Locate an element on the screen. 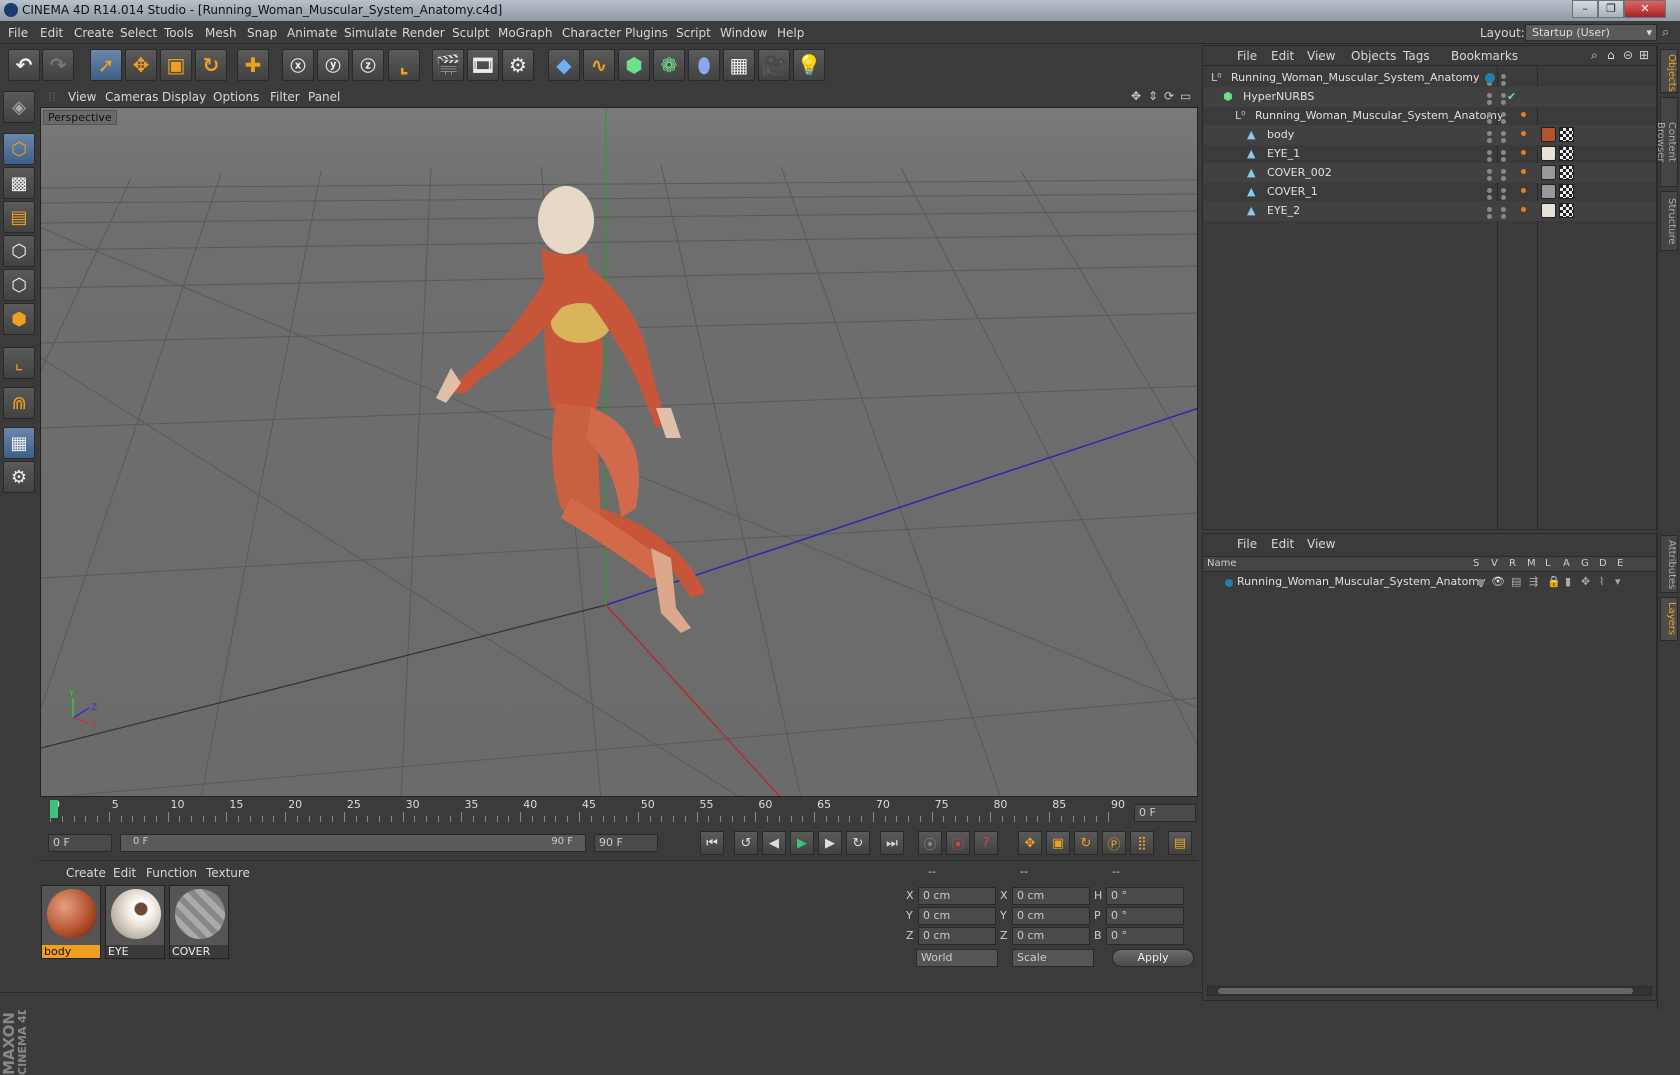  timeline-playhead is located at coordinates (54, 809).